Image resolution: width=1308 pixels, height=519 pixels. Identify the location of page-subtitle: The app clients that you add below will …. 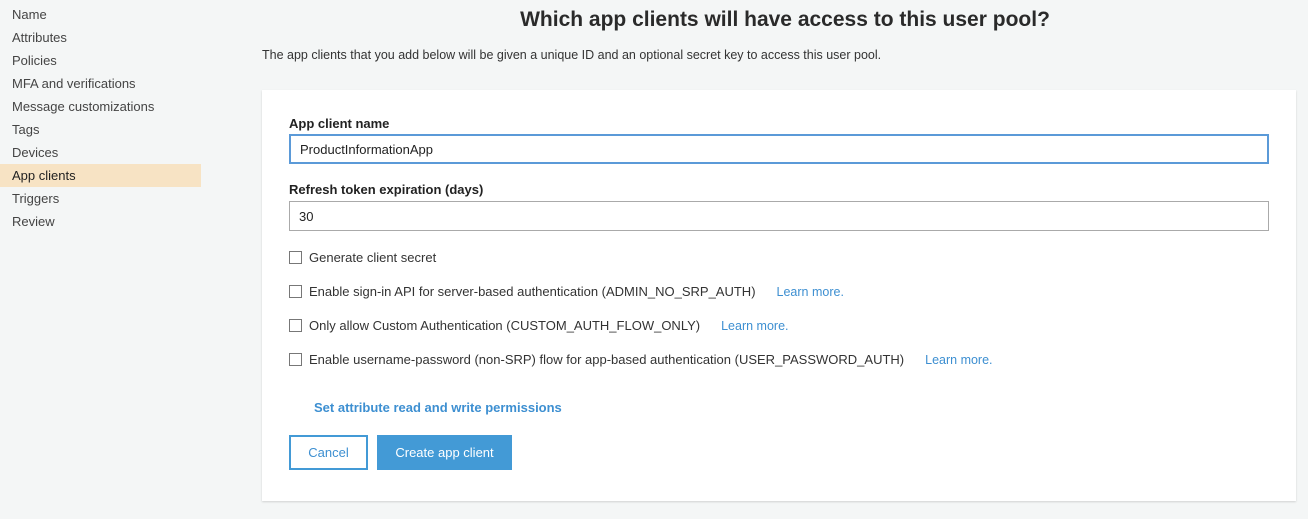
(572, 55).